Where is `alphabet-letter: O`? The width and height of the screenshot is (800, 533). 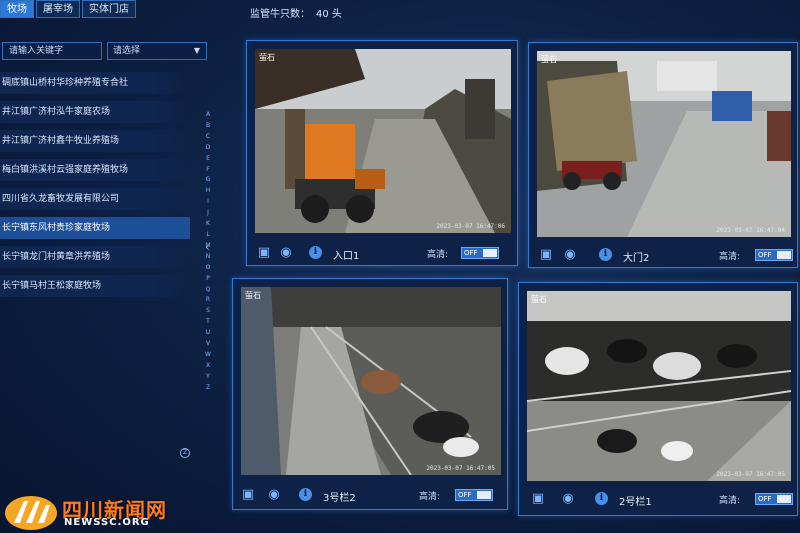
alphabet-letter: O is located at coordinates (208, 268).